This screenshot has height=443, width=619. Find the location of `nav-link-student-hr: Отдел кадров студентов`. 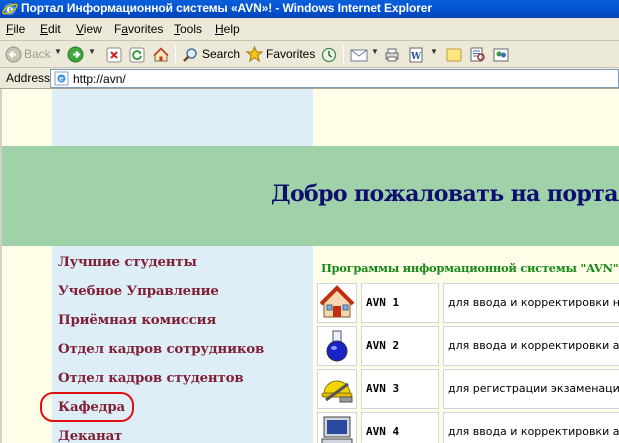

nav-link-student-hr: Отдел кадров студентов is located at coordinates (151, 378).